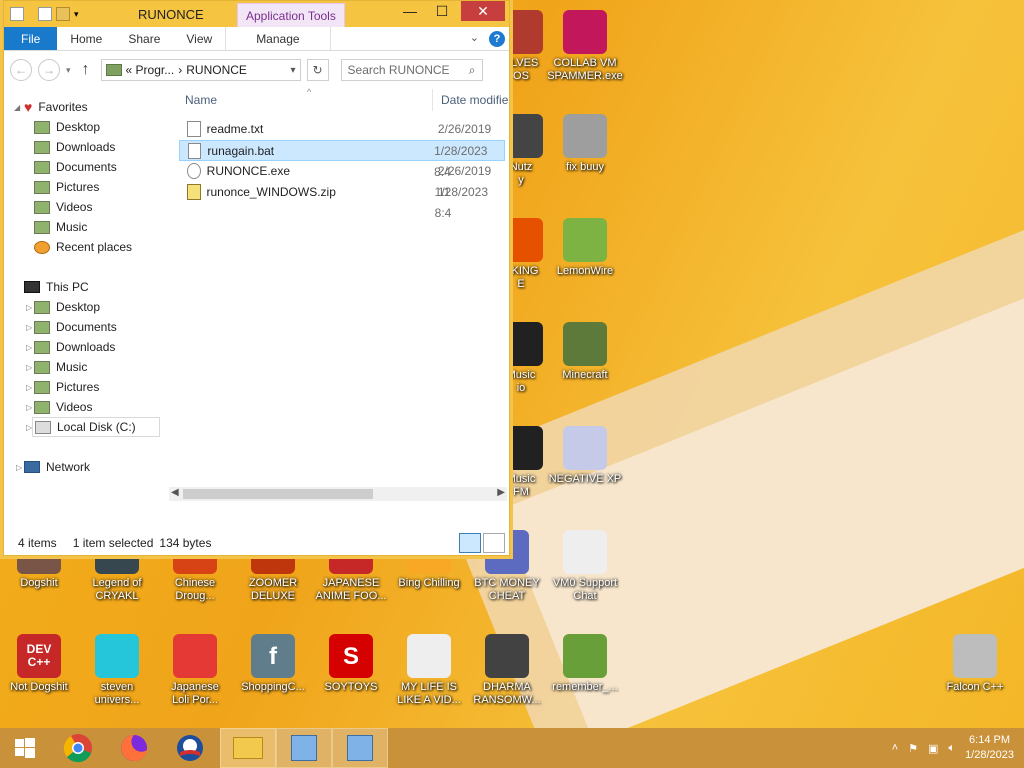 The width and height of the screenshot is (1024, 768). Describe the element at coordinates (134, 748) in the screenshot. I see `firefox-taskbar-button` at that location.